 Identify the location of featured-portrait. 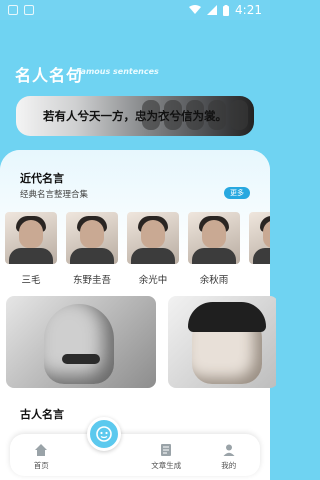
(79, 344).